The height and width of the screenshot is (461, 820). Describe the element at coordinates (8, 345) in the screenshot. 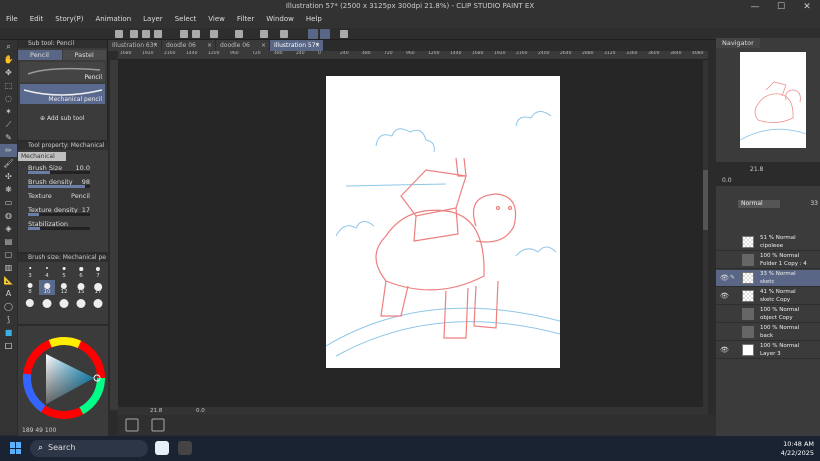

I see `tool-color-sub: □` at that location.